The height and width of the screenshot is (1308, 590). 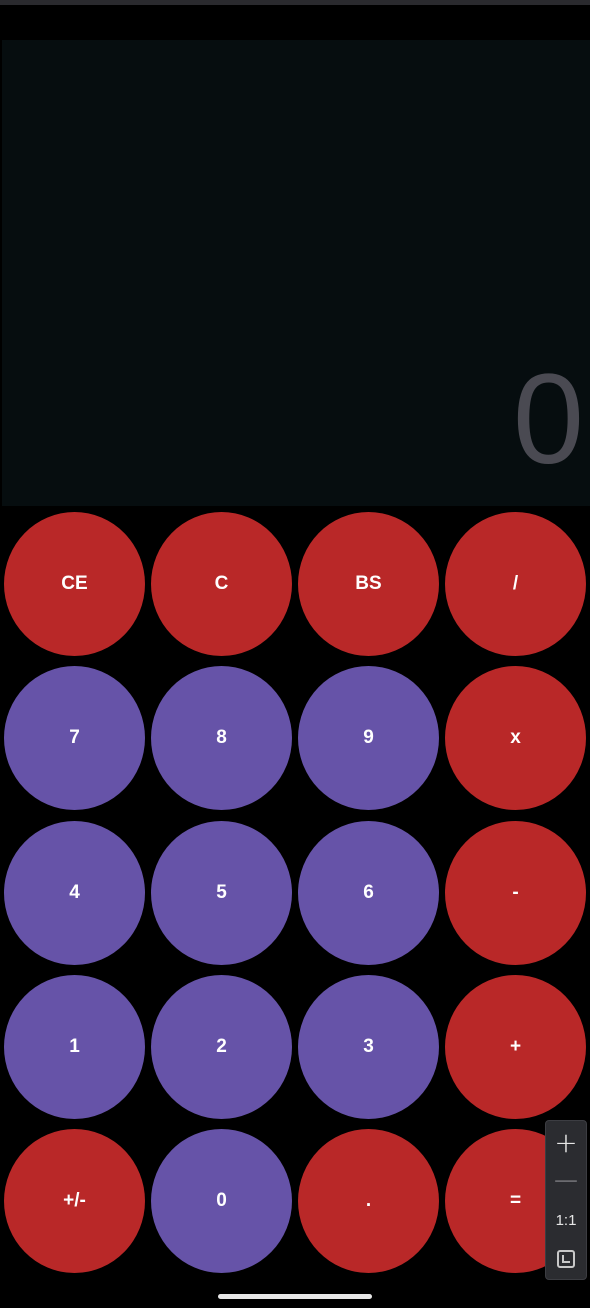 I want to click on zoom-controls: + — 1:1, so click(x=566, y=1200).